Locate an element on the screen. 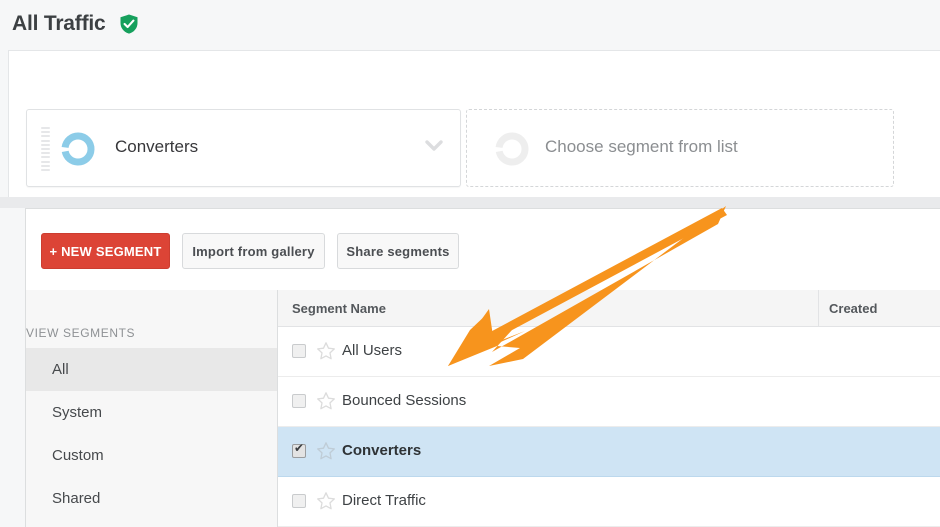  segment-chip-empty: Choose segment from list is located at coordinates (680, 148).